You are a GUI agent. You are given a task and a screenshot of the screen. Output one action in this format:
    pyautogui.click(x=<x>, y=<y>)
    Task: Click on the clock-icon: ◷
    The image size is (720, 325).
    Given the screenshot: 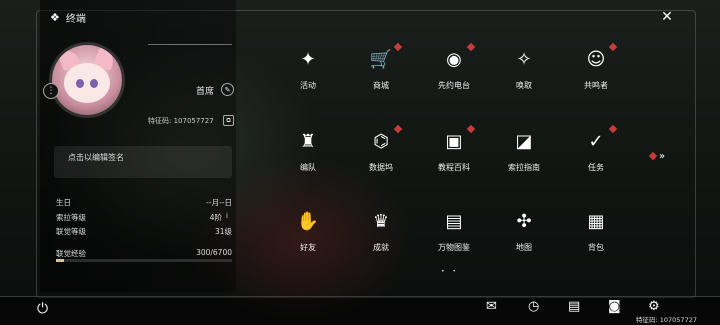 What is the action you would take?
    pyautogui.click(x=533, y=306)
    